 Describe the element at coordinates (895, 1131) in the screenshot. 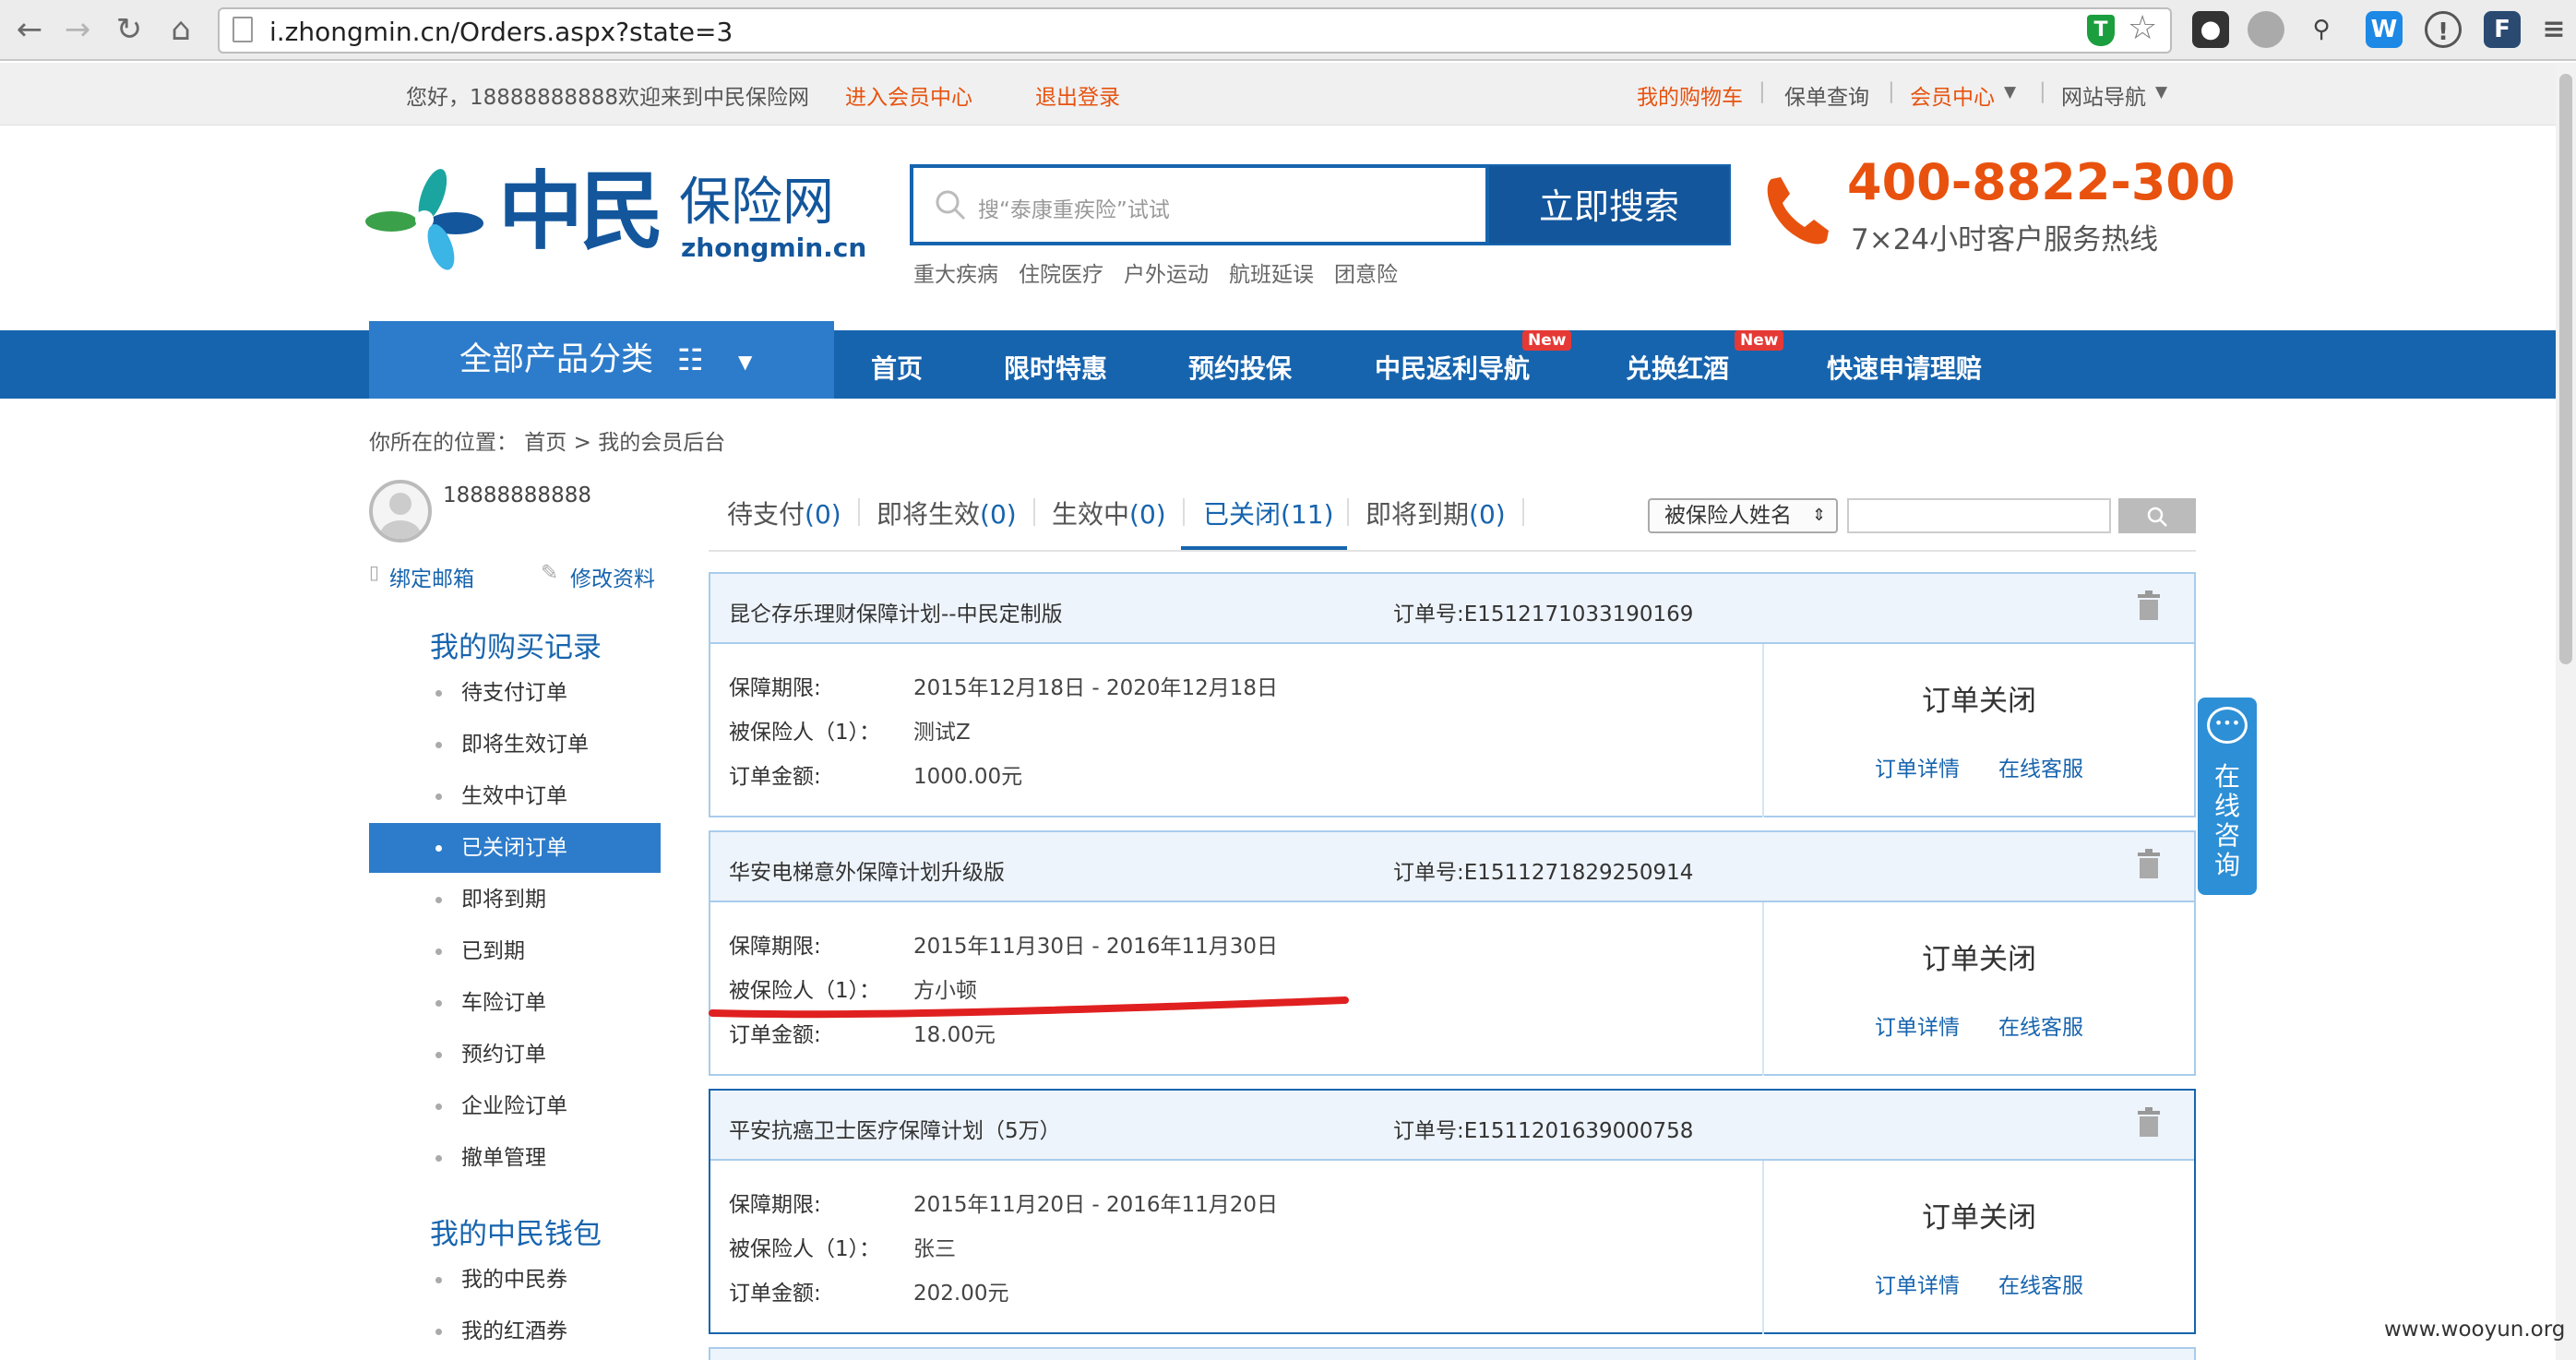

I see `order-product-name: 平安抗癌卫士医疗保障计划（5万）` at that location.